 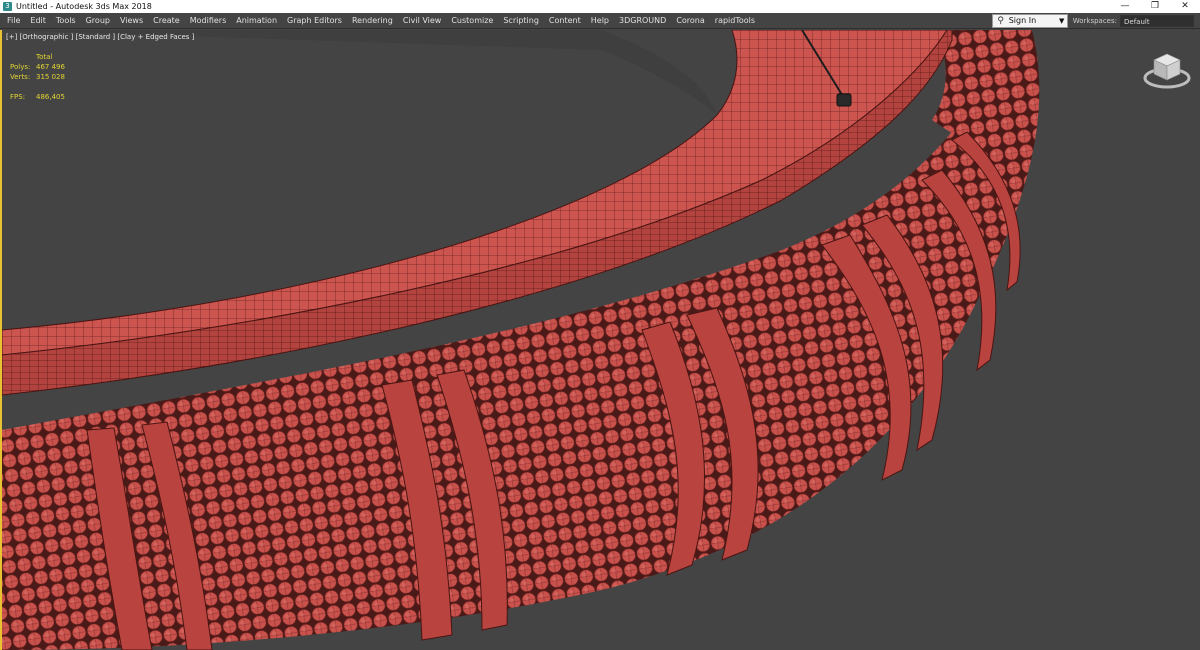 What do you see at coordinates (1001, 20) in the screenshot?
I see `user-icon: ⚲` at bounding box center [1001, 20].